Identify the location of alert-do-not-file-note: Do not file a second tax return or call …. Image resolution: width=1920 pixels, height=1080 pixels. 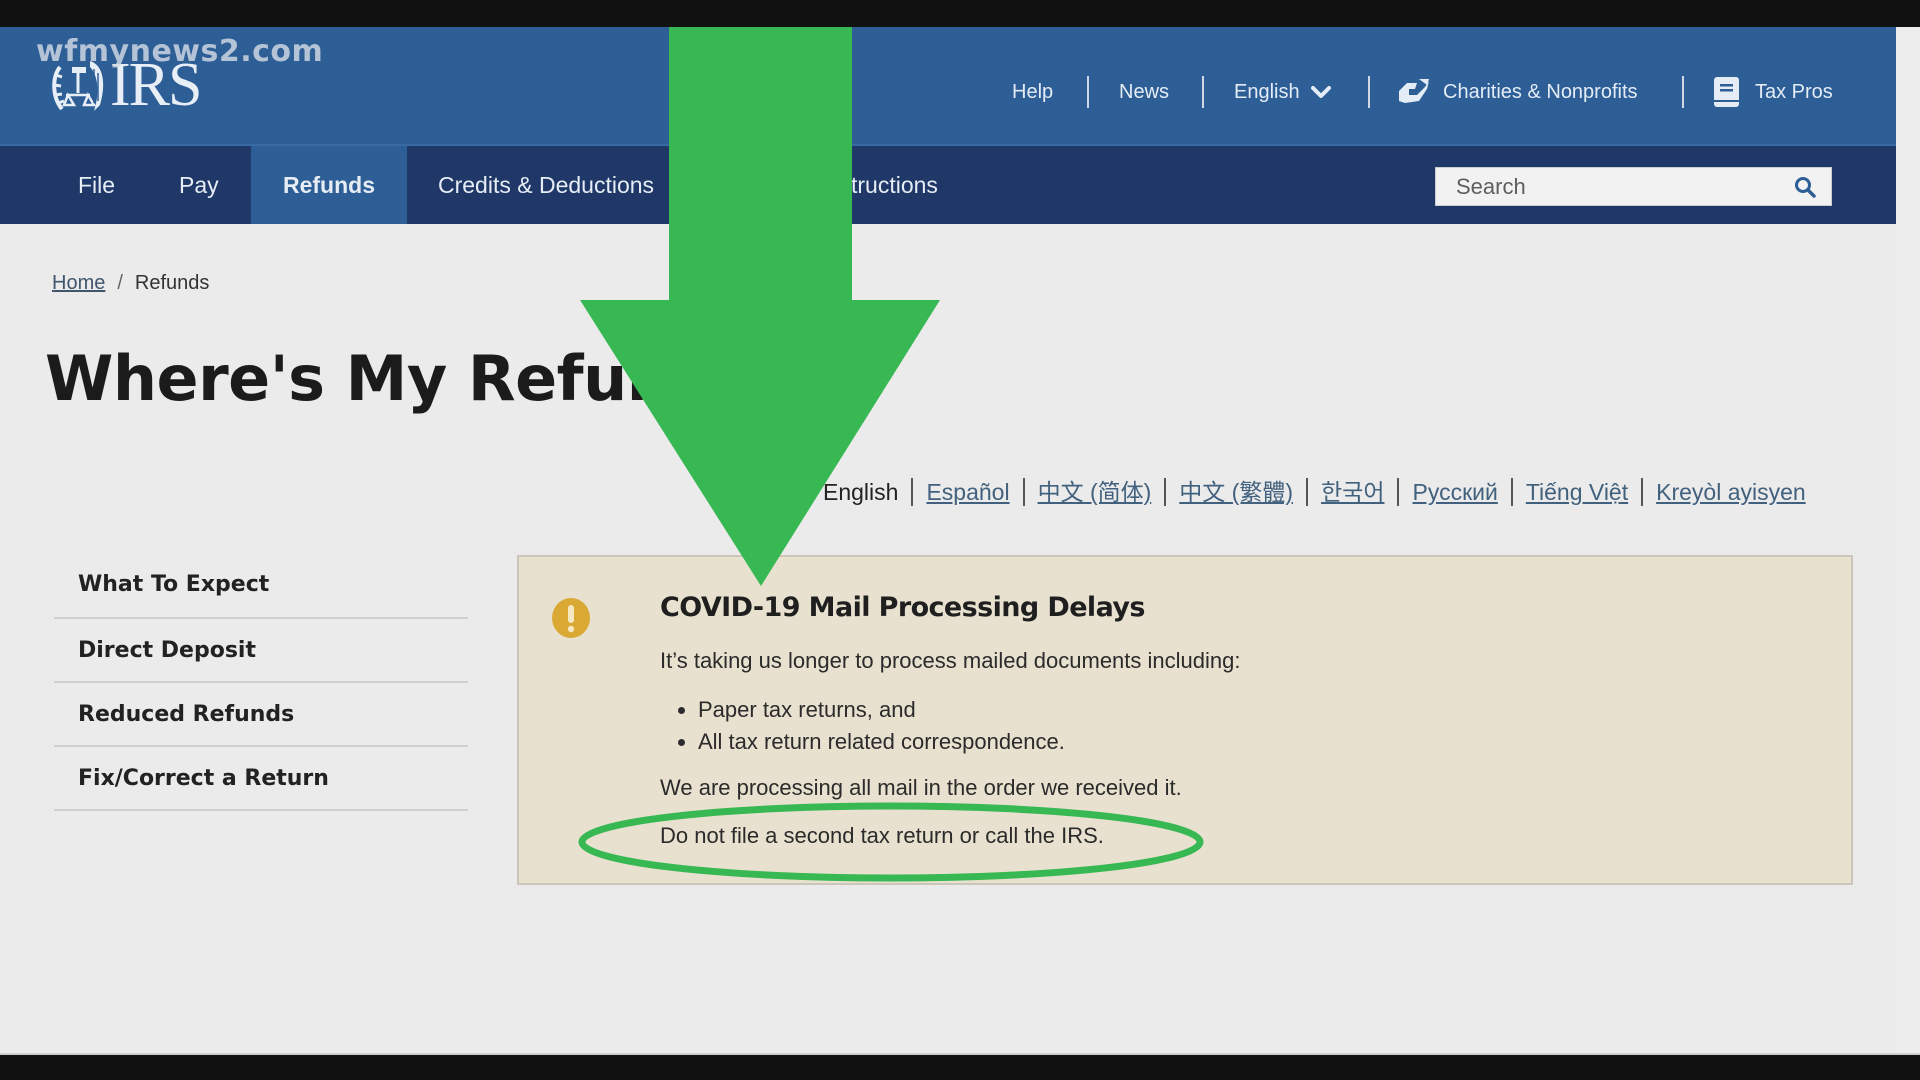
(882, 835).